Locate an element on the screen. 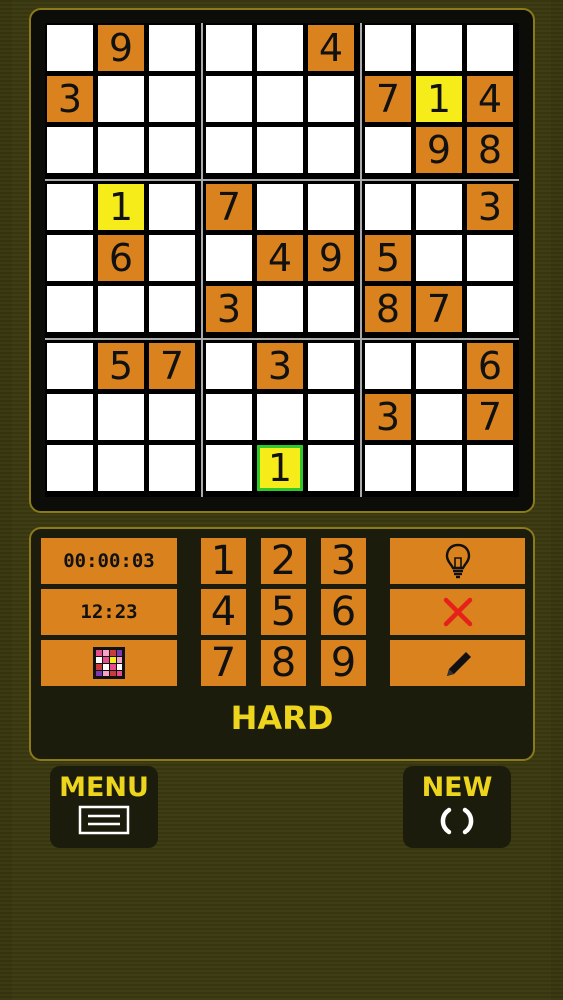 The image size is (563, 1000). sudoku-cell-r8c9: 7 is located at coordinates (490, 417).